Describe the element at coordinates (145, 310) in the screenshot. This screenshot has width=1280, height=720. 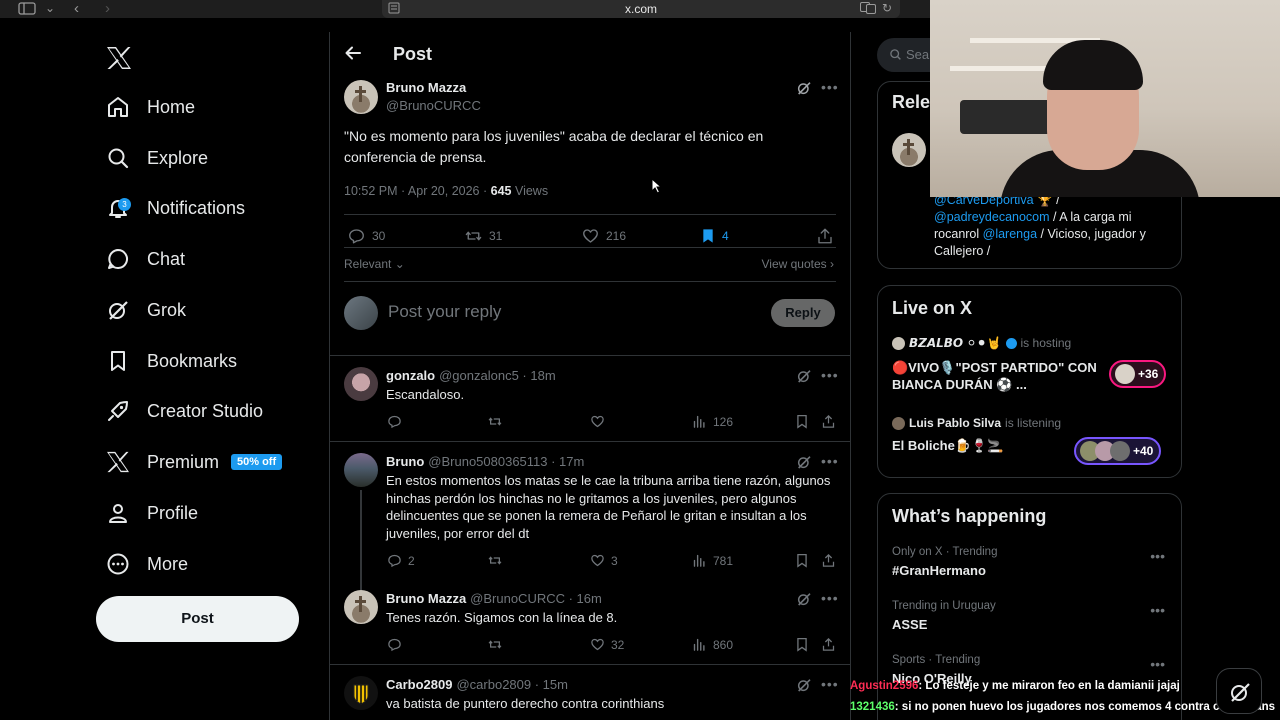
I see `nav-grok: Grok` at that location.